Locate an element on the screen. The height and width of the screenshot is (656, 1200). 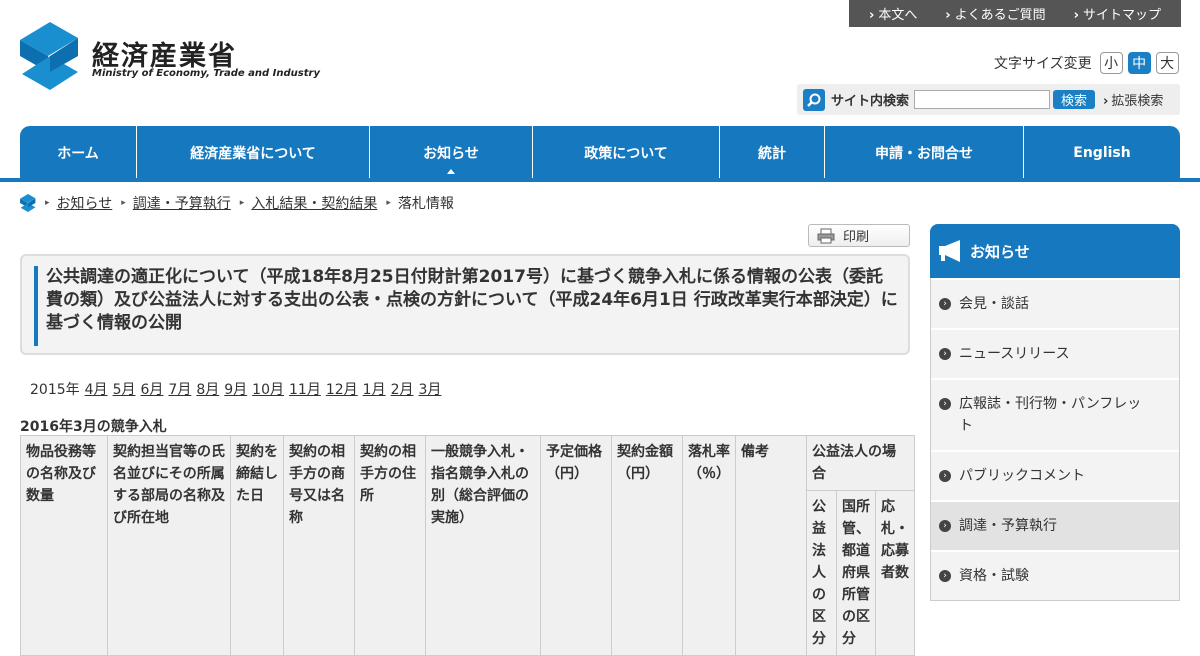
search-input is located at coordinates (982, 99).